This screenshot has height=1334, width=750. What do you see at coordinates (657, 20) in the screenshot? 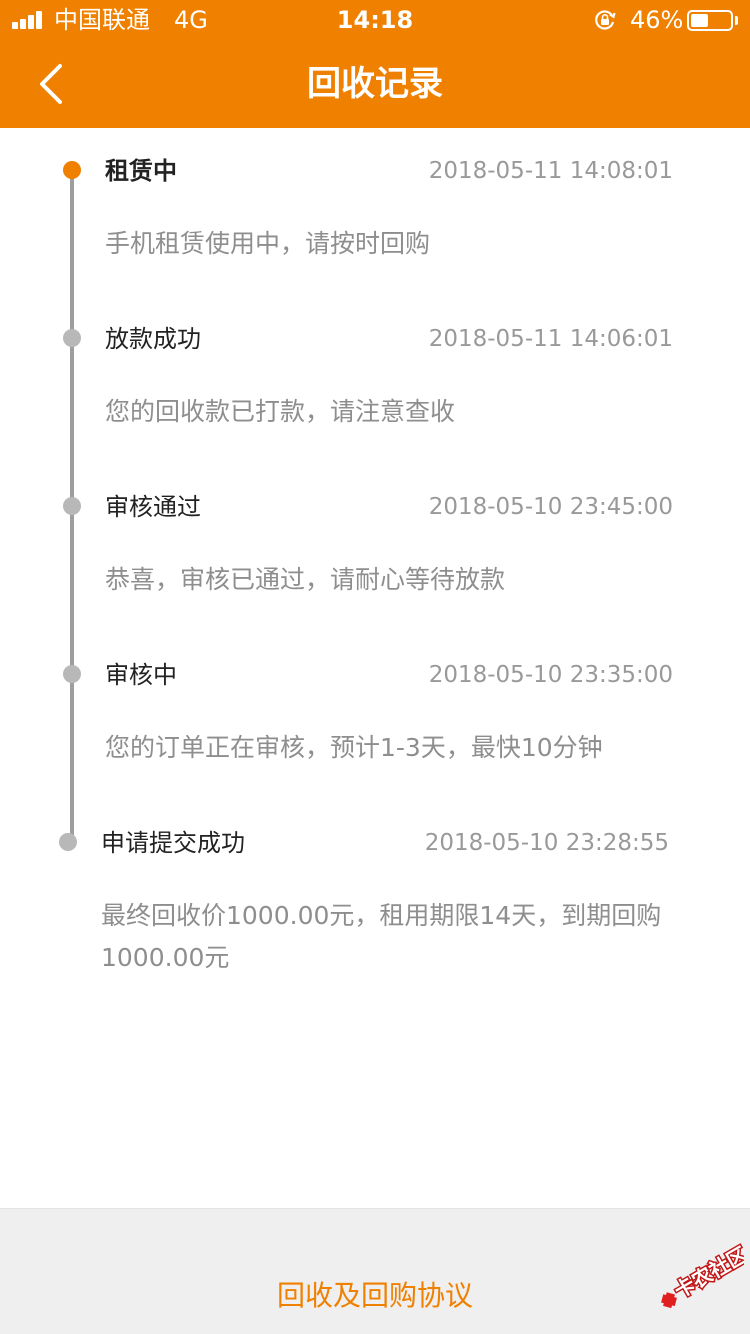
I see `battery-percent: 46%` at bounding box center [657, 20].